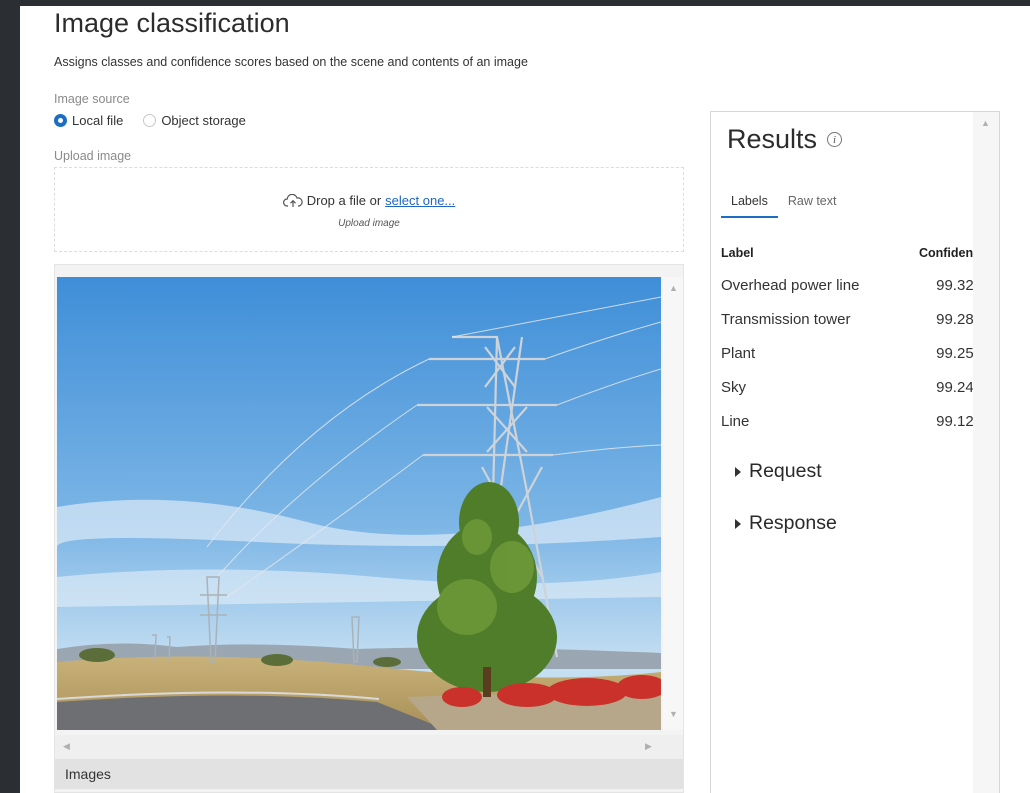  I want to click on upload-caption: Upload image, so click(369, 223).